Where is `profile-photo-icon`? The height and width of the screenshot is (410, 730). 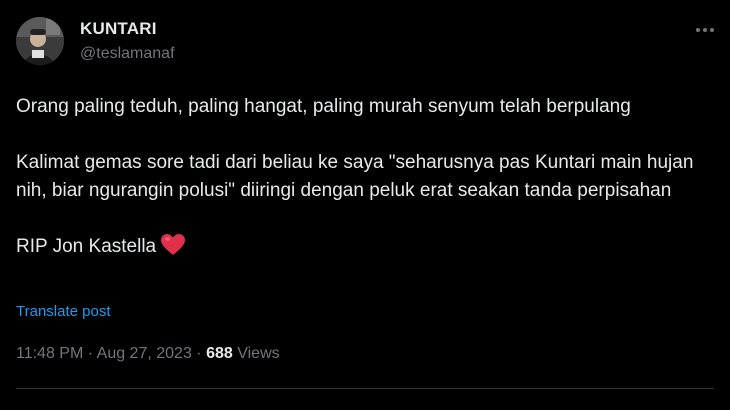
profile-photo-icon is located at coordinates (40, 41).